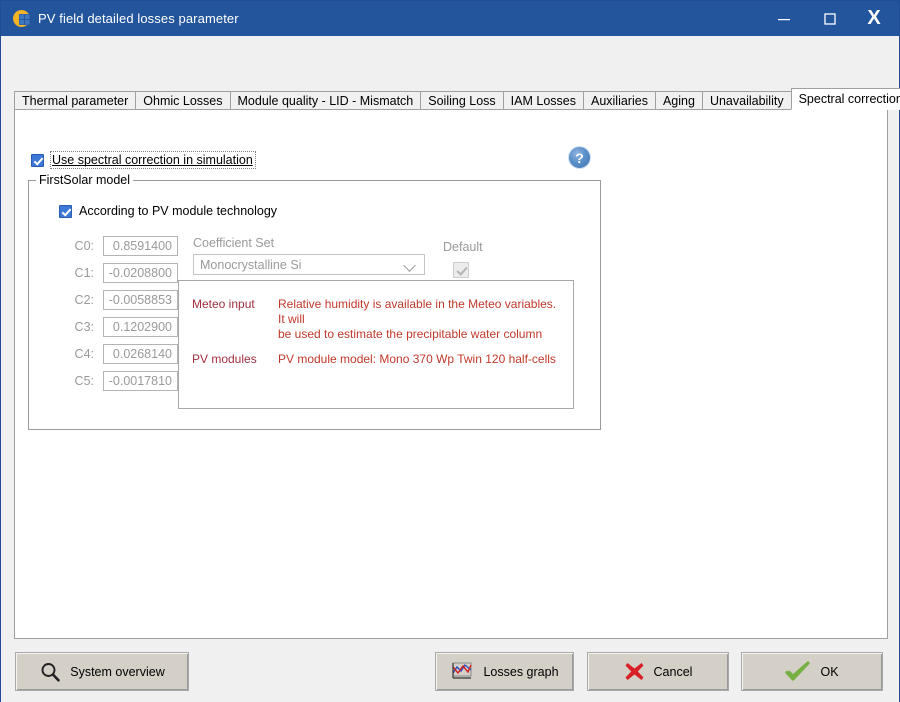  I want to click on pv-sun-icon, so click(21, 18).